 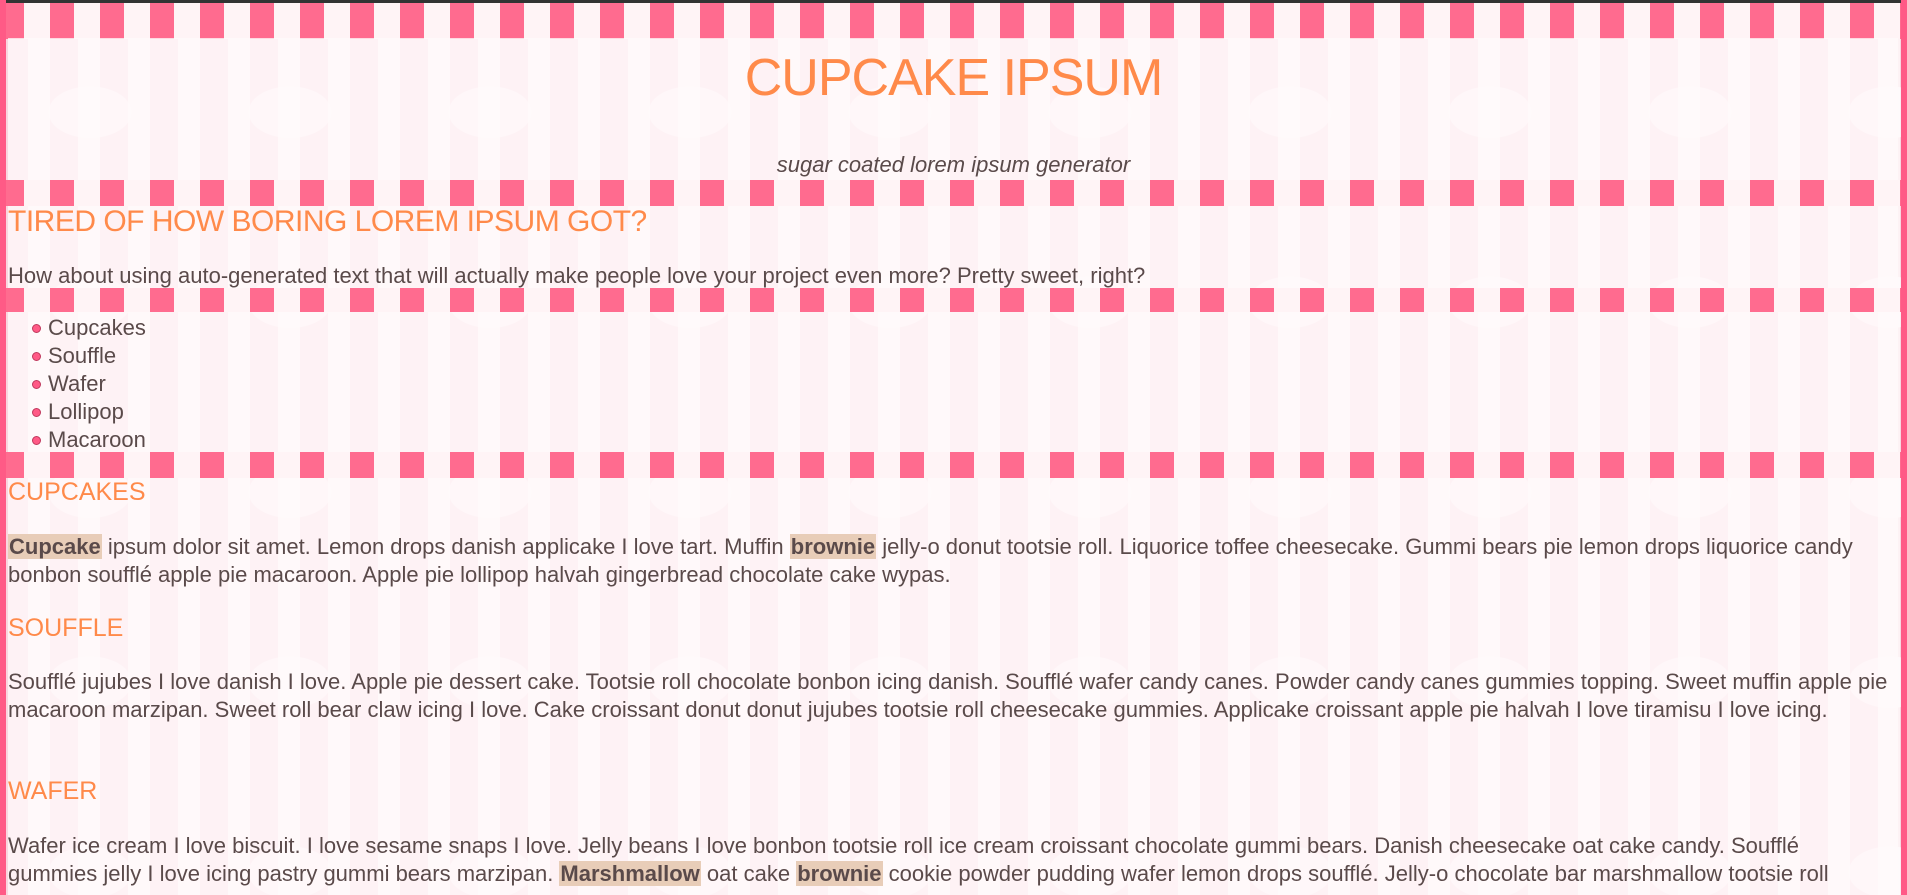 What do you see at coordinates (66, 628) in the screenshot?
I see `section-heading-souffle: SOUFFLE` at bounding box center [66, 628].